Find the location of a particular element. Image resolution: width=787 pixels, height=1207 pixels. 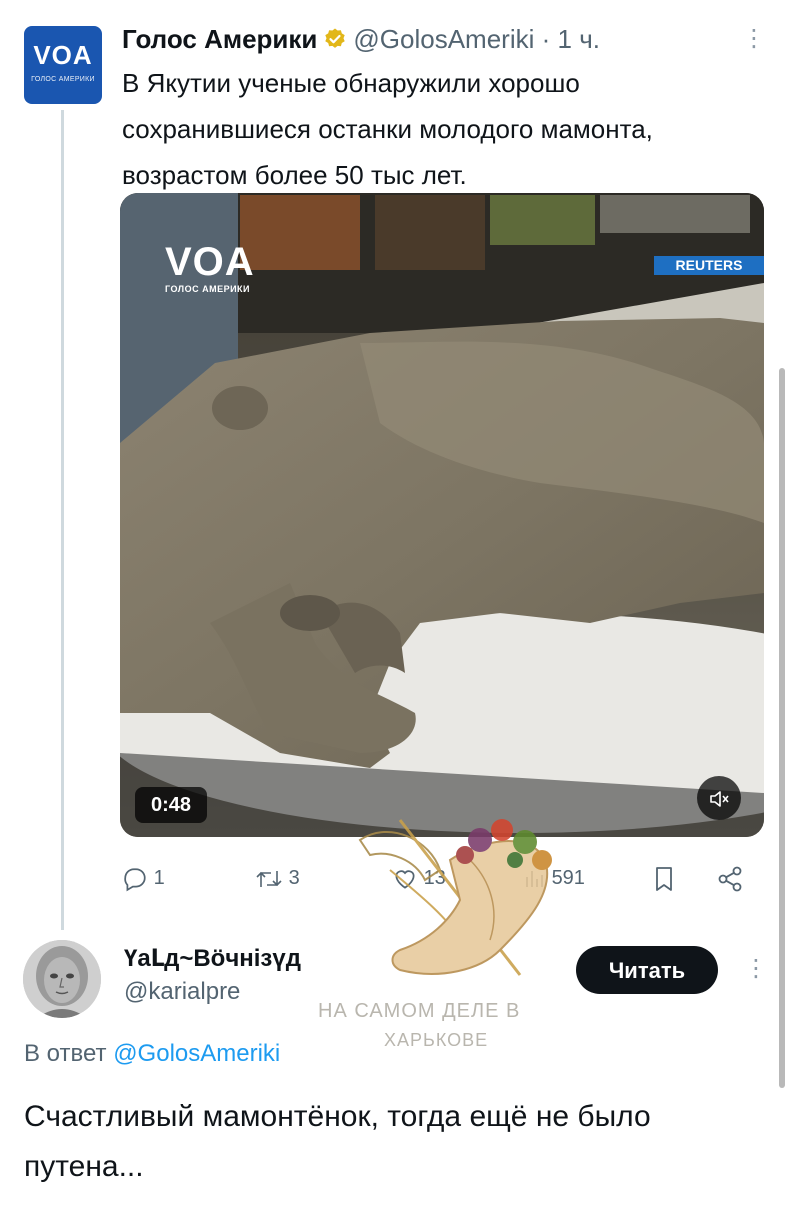

watermark-line-1: НА САМОМ ДЕЛЕ В is located at coordinates (419, 1011).